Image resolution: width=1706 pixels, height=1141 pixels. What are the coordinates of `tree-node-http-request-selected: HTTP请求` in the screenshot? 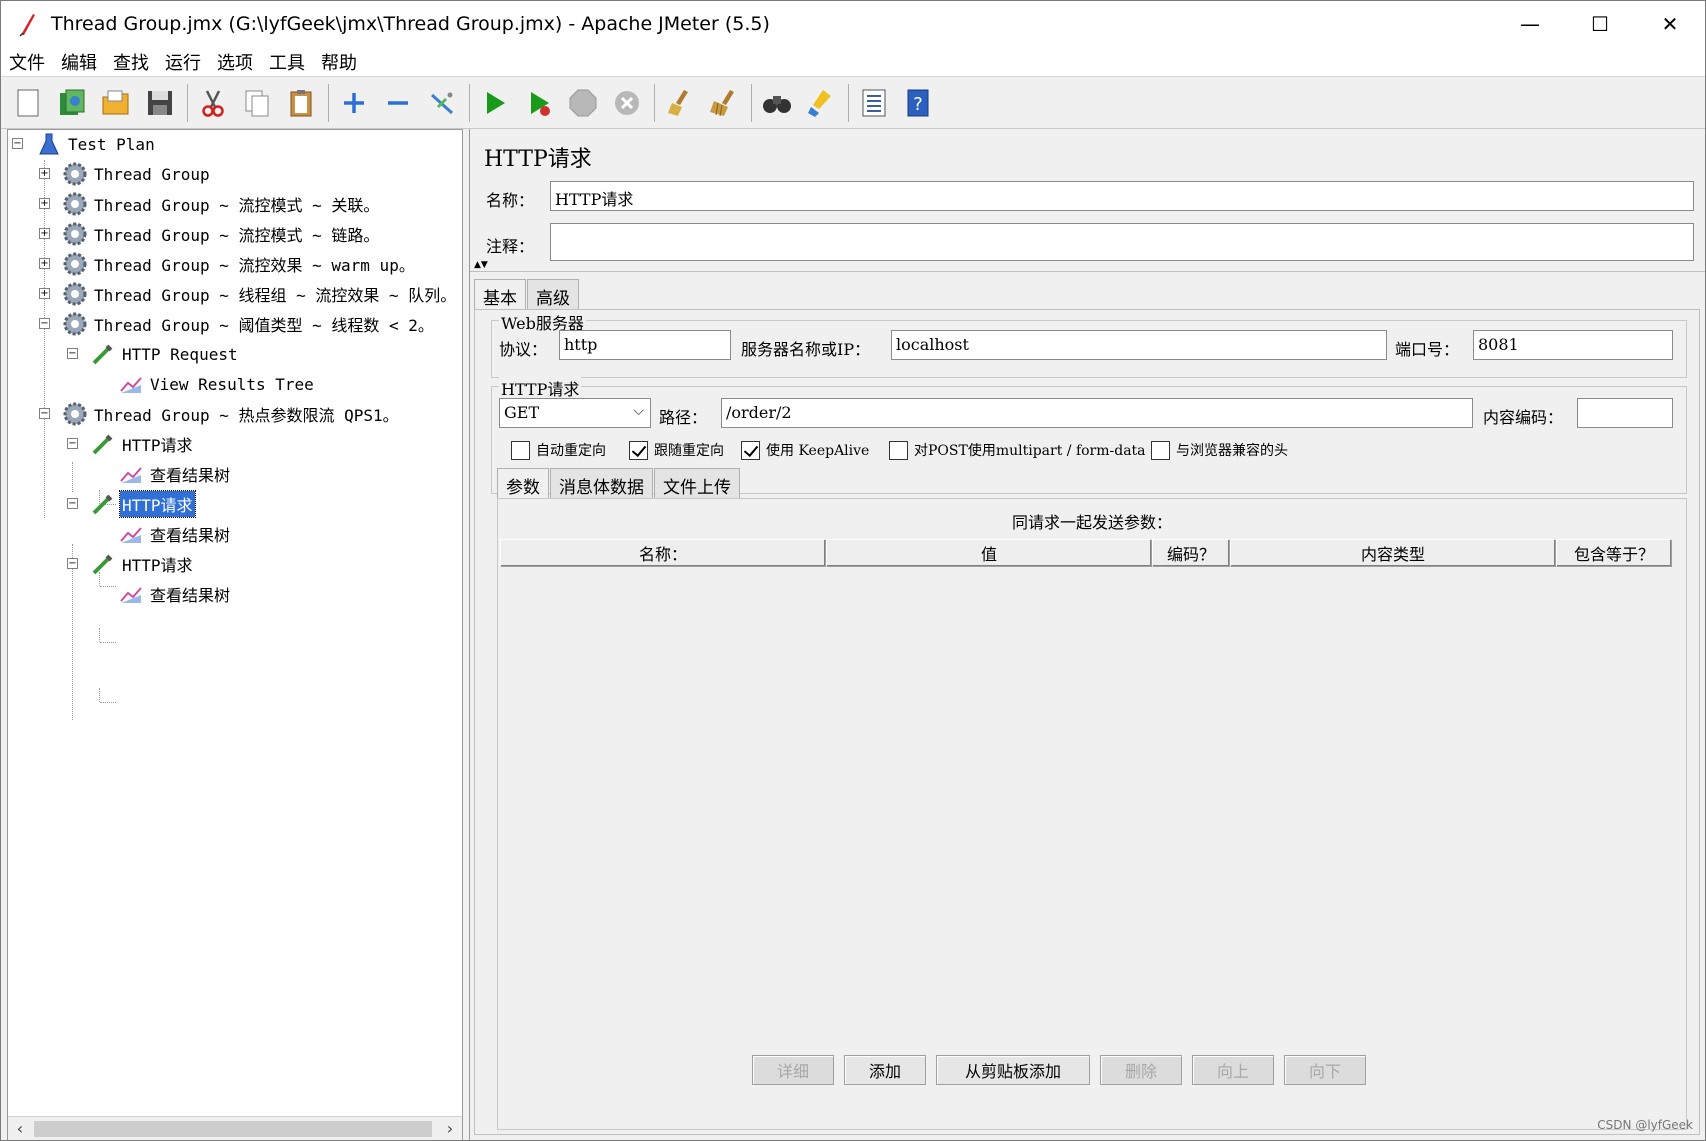 It's located at (143, 504).